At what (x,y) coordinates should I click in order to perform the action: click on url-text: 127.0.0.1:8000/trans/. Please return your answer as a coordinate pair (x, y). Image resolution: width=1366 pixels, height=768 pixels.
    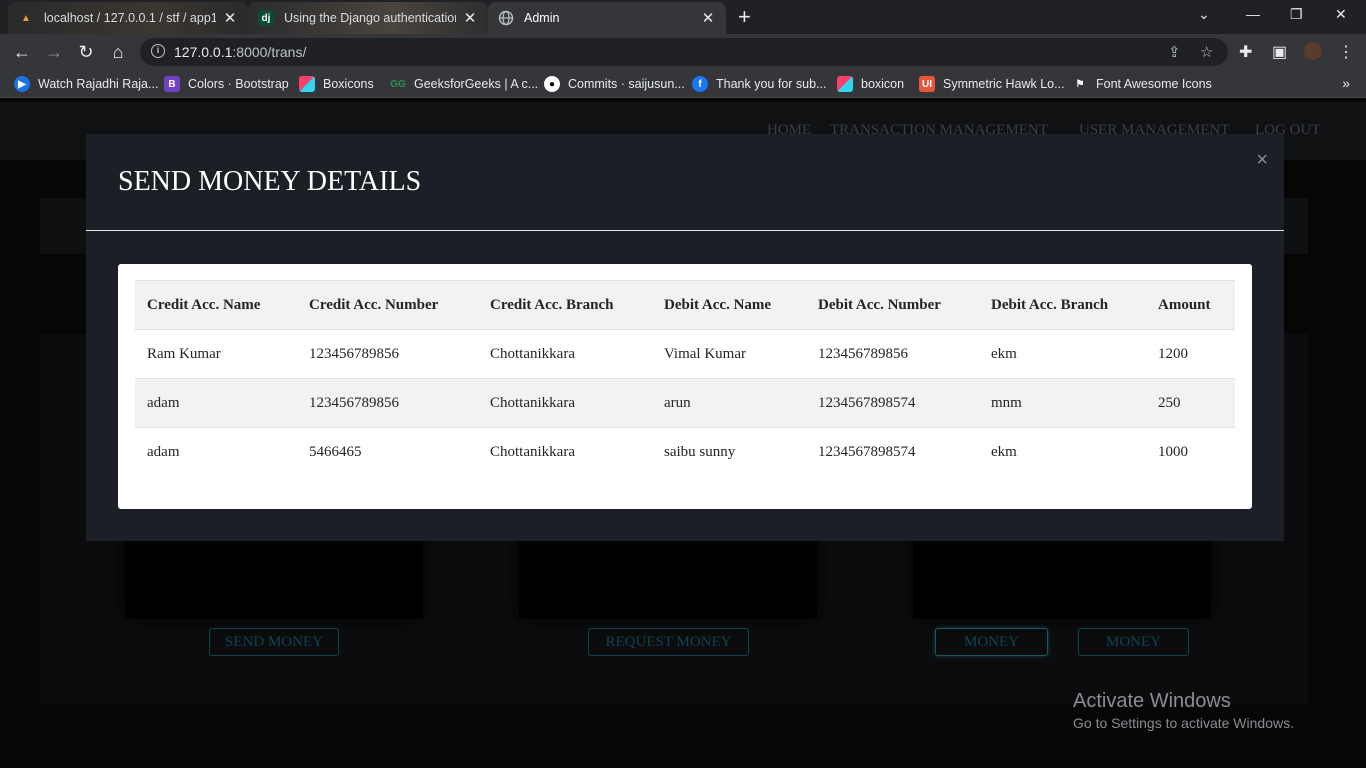
    Looking at the image, I should click on (240, 52).